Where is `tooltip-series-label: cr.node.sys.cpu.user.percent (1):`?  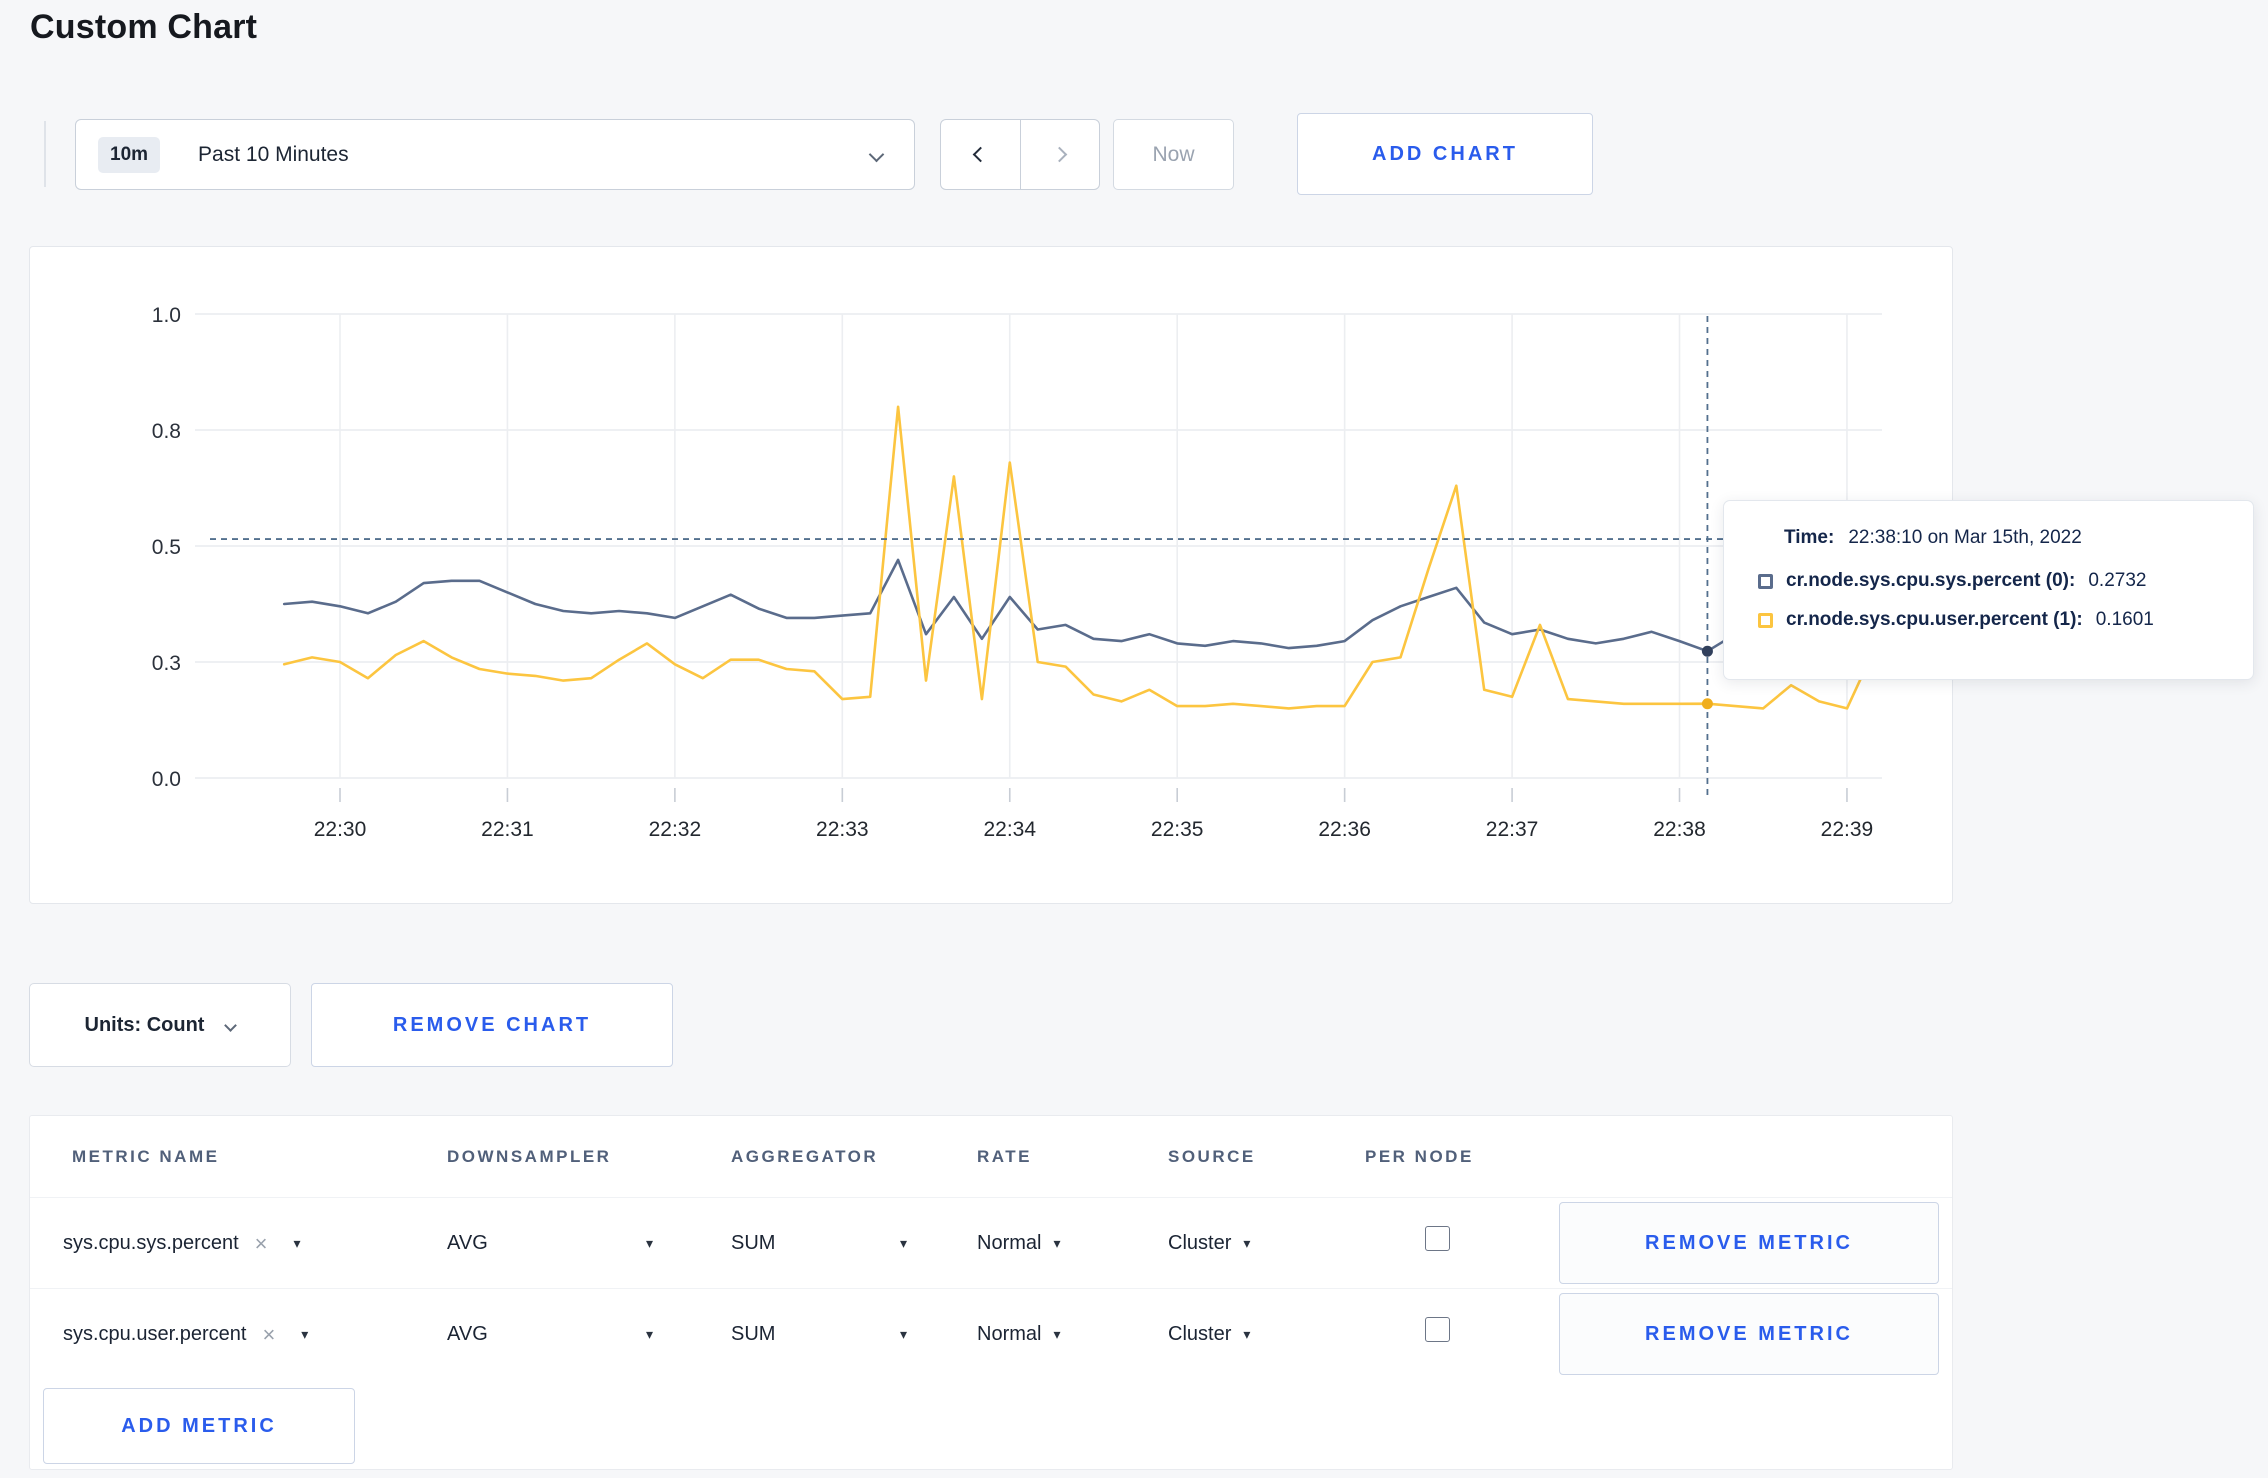
tooltip-series-label: cr.node.sys.cpu.user.percent (1): is located at coordinates (1934, 619).